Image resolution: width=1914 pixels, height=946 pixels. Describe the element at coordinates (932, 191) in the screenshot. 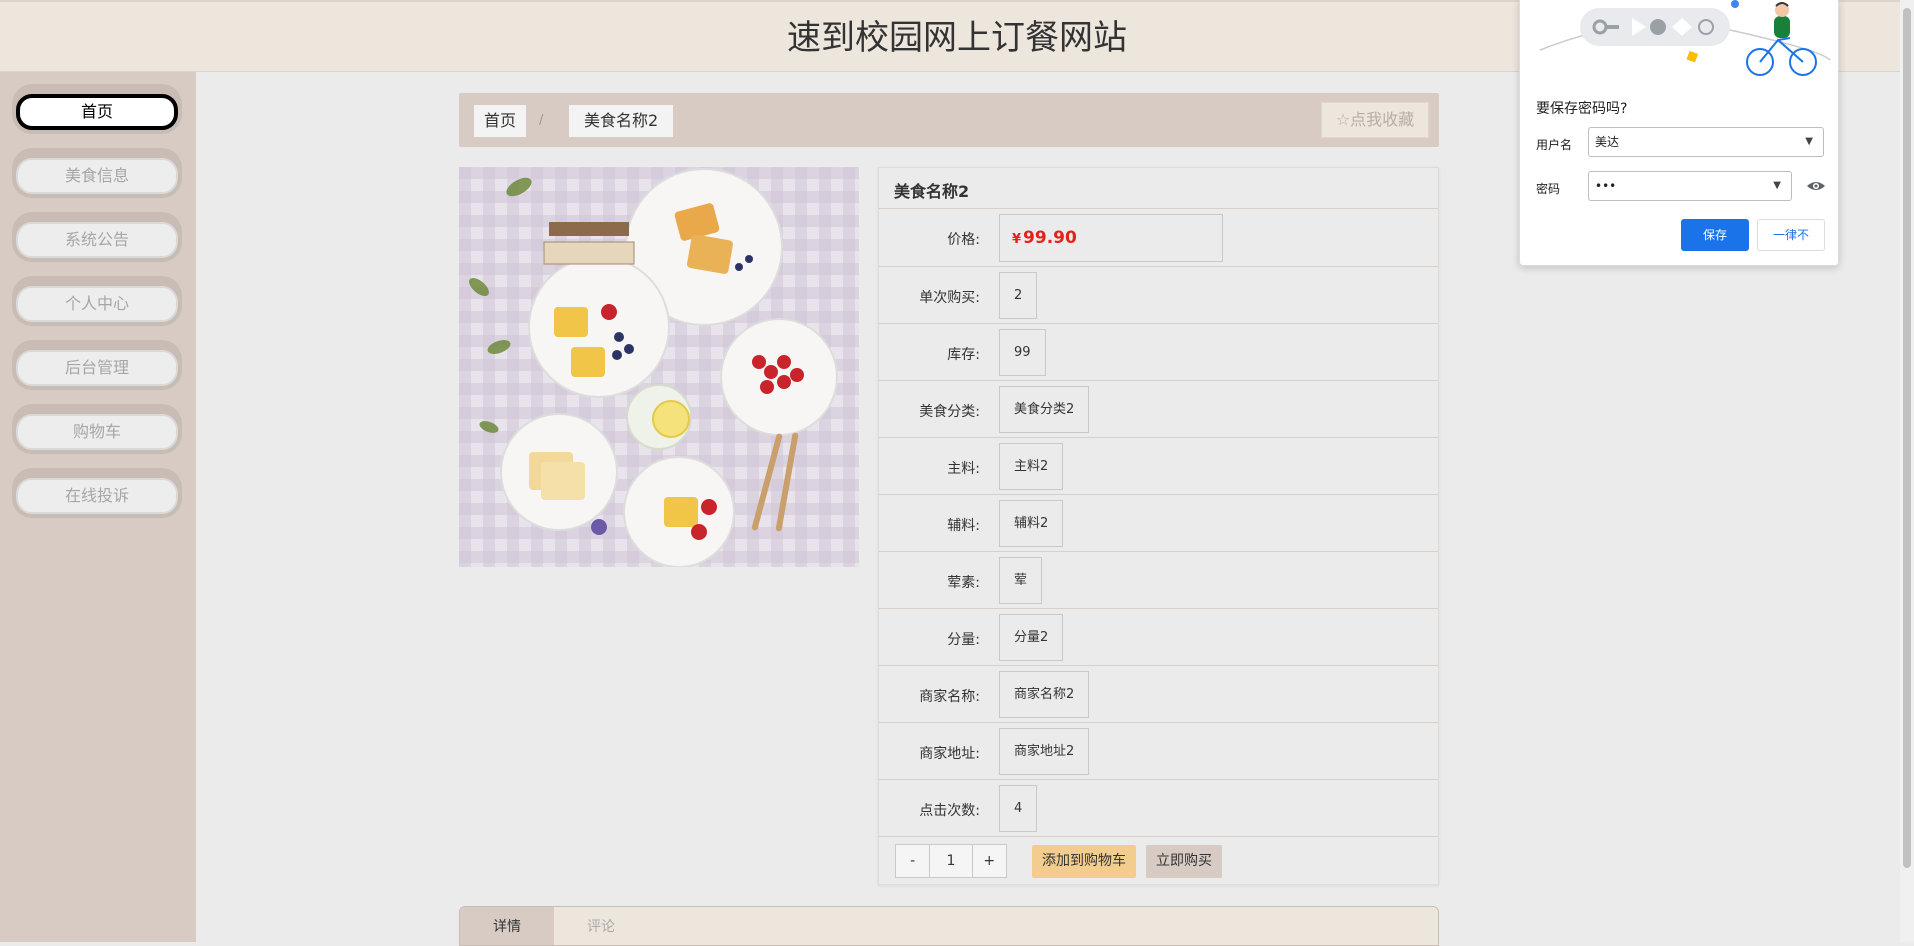

I see `product-name: 美食名称2` at that location.